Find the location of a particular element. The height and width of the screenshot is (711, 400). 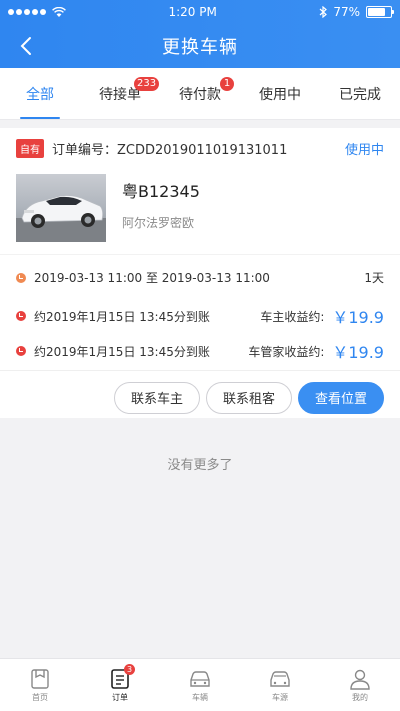

nav-bar: 更换车辆 is located at coordinates (200, 46).